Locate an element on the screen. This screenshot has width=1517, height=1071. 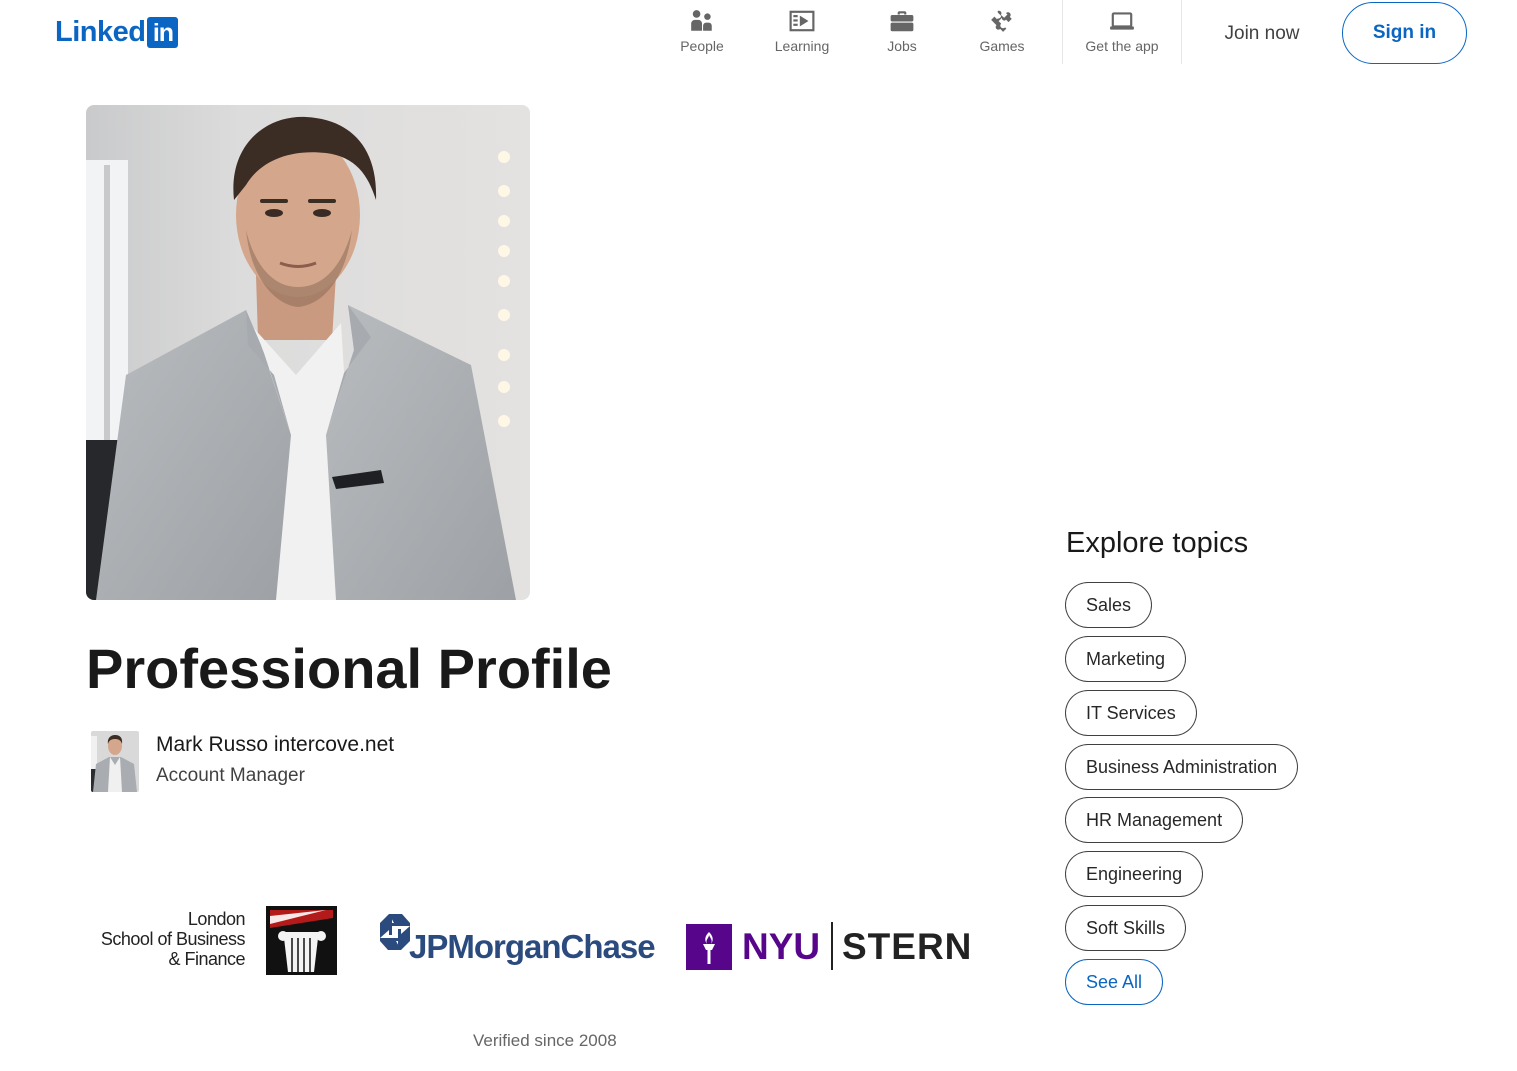
nyu-torch-icon is located at coordinates (709, 947).